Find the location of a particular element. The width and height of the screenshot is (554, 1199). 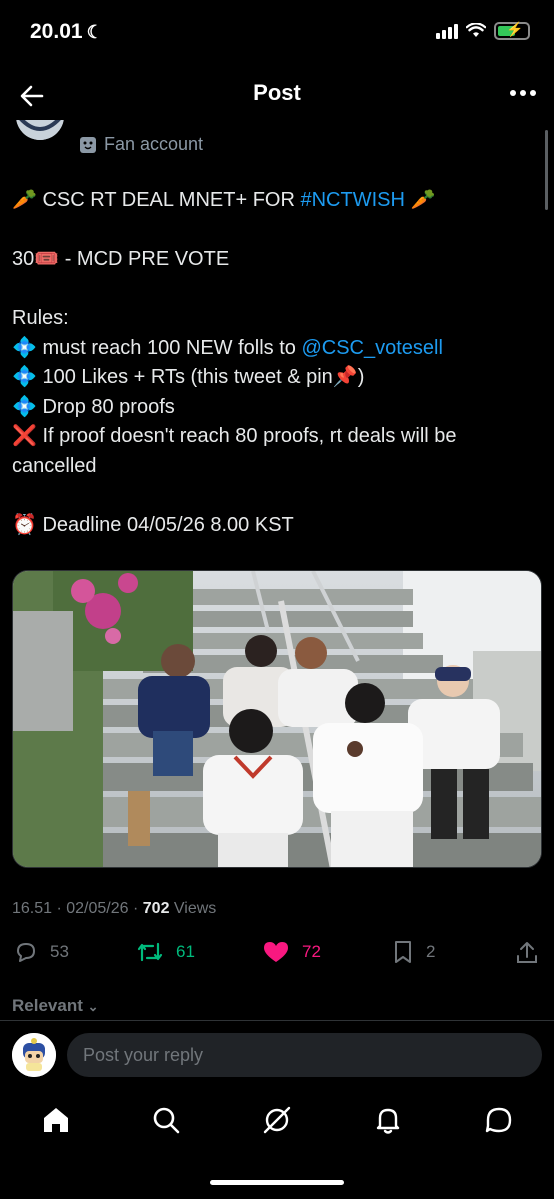

messages-icon is located at coordinates (499, 1120).